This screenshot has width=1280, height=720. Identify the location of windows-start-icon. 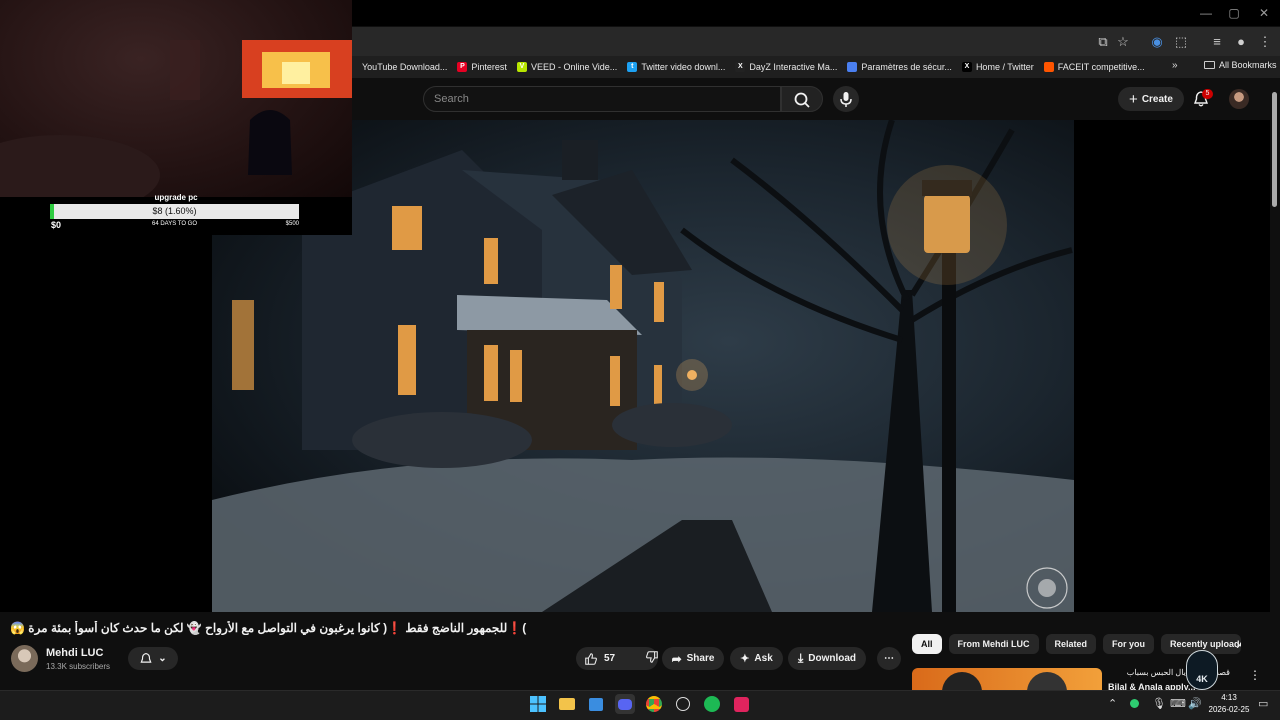
(538, 704).